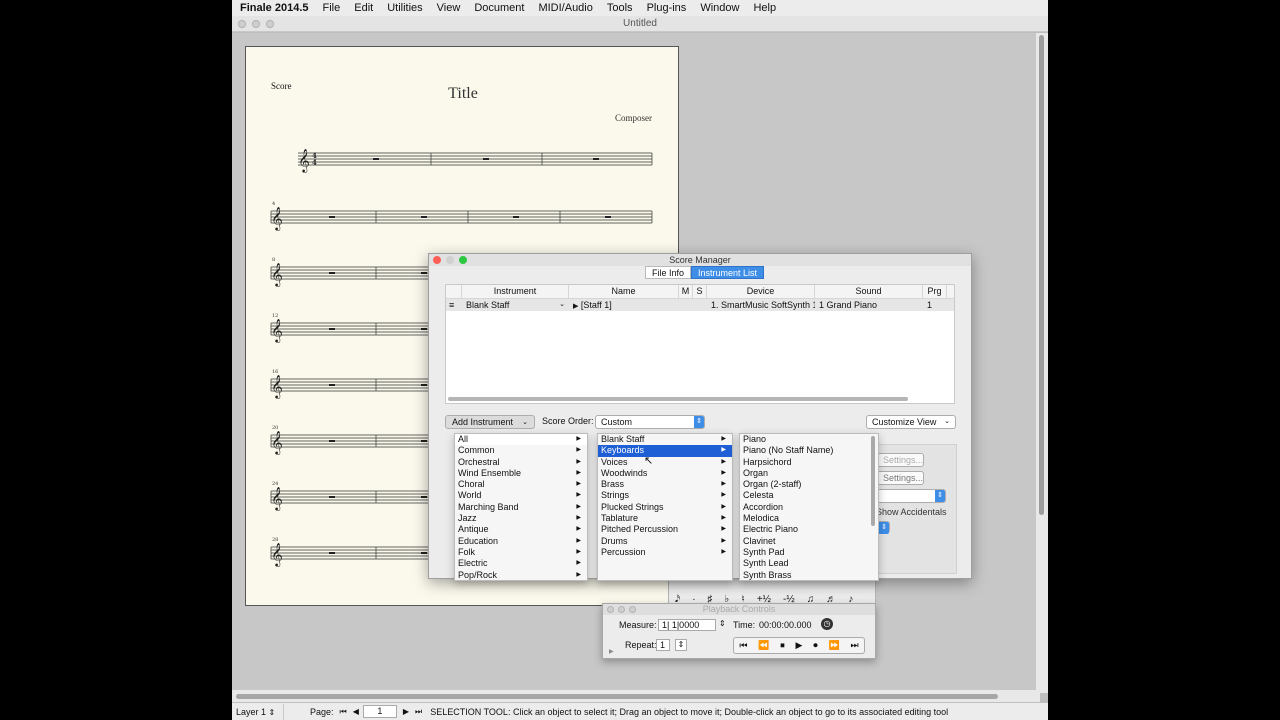 This screenshot has width=1280, height=720. What do you see at coordinates (521, 462) in the screenshot?
I see `category-menu-item: Orchestral ▶` at bounding box center [521, 462].